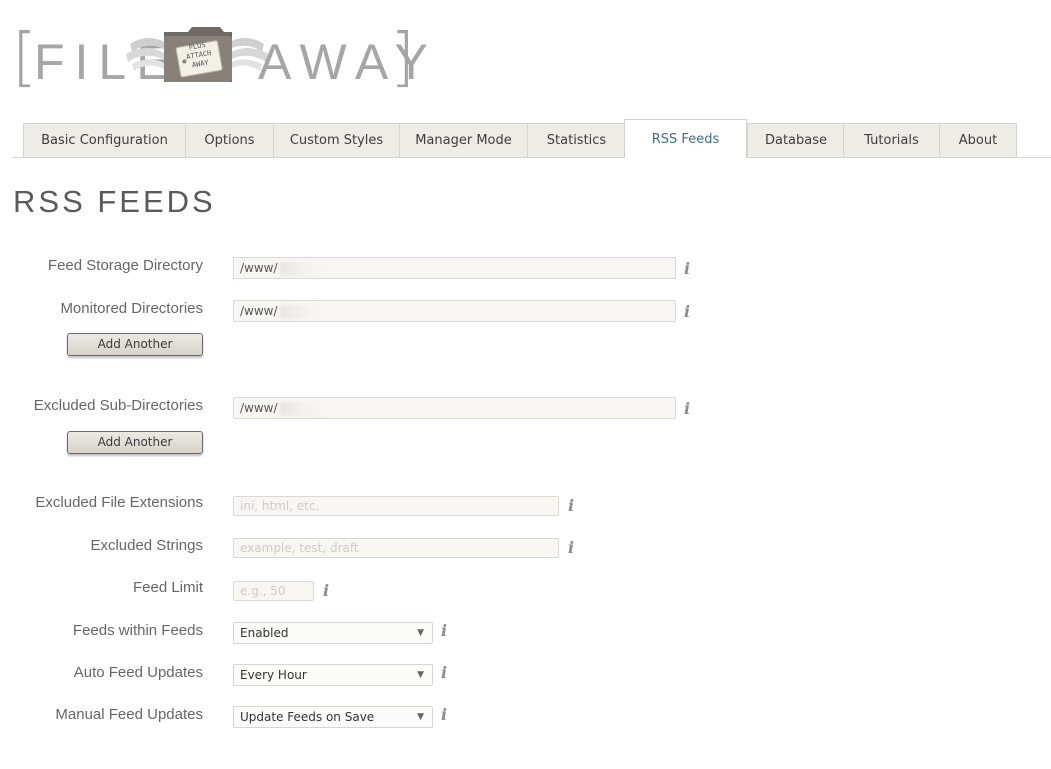 This screenshot has width=1051, height=769. What do you see at coordinates (396, 506) in the screenshot?
I see `excluded-file-extensions-input: ini, html, etc.` at bounding box center [396, 506].